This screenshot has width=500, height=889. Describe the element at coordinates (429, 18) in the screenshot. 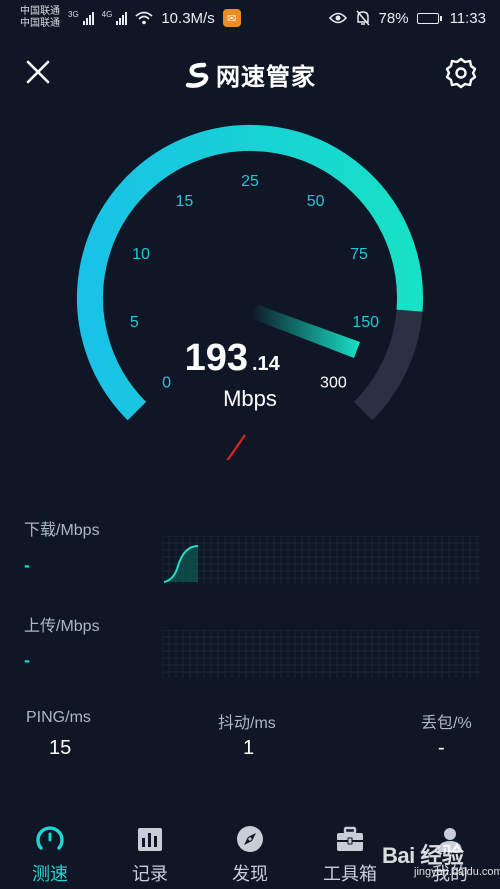

I see `battery-icon` at that location.